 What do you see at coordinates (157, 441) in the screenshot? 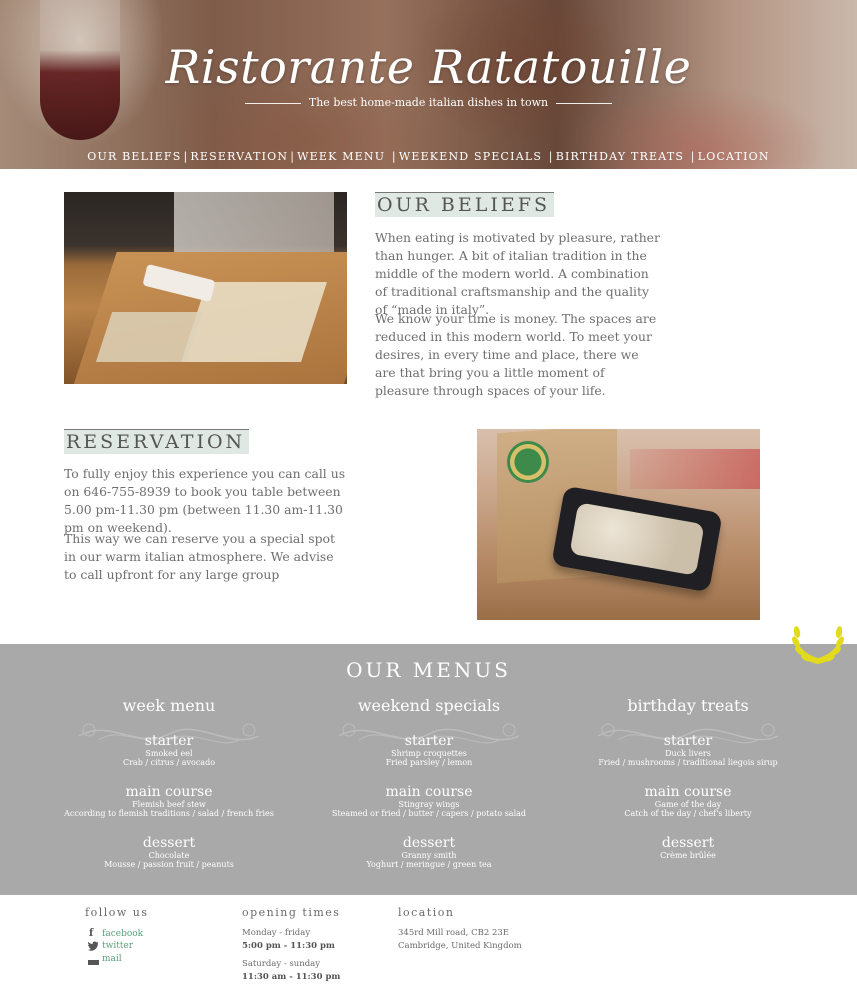
I see `reservation-heading: RESERVATION` at bounding box center [157, 441].